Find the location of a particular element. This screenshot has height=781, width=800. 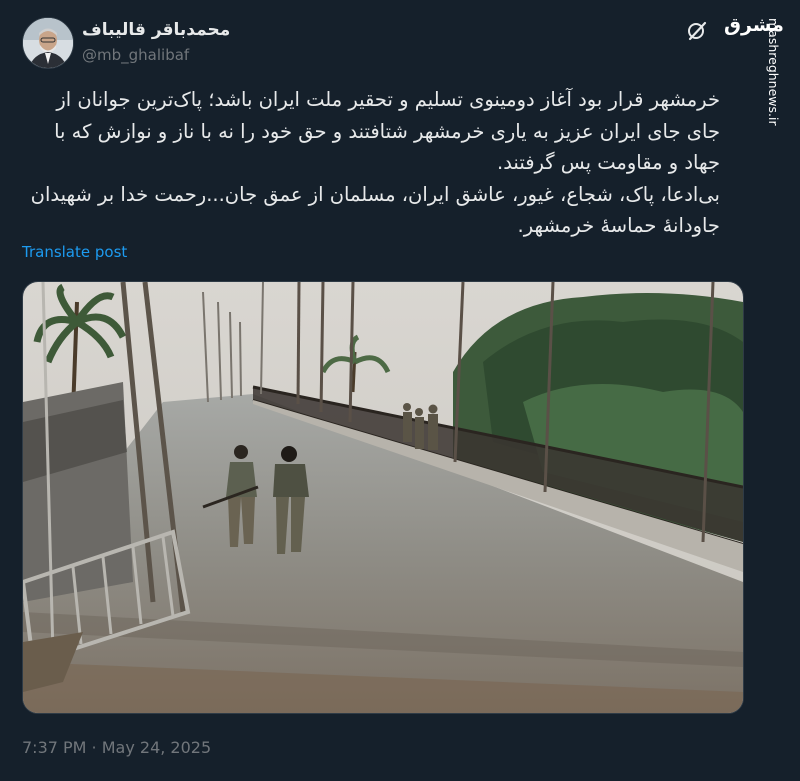

post-timestamp: 7:37 PM · May 24, 2025 is located at coordinates (116, 747).